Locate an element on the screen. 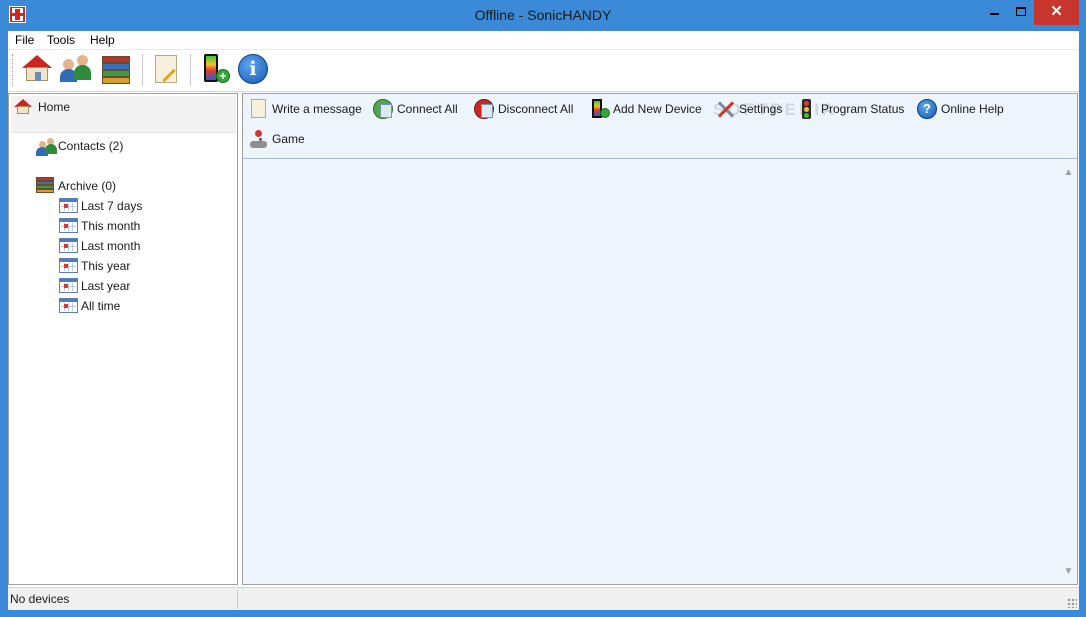 Image resolution: width=1086 pixels, height=617 pixels. resize-grip-icon is located at coordinates (1072, 603).